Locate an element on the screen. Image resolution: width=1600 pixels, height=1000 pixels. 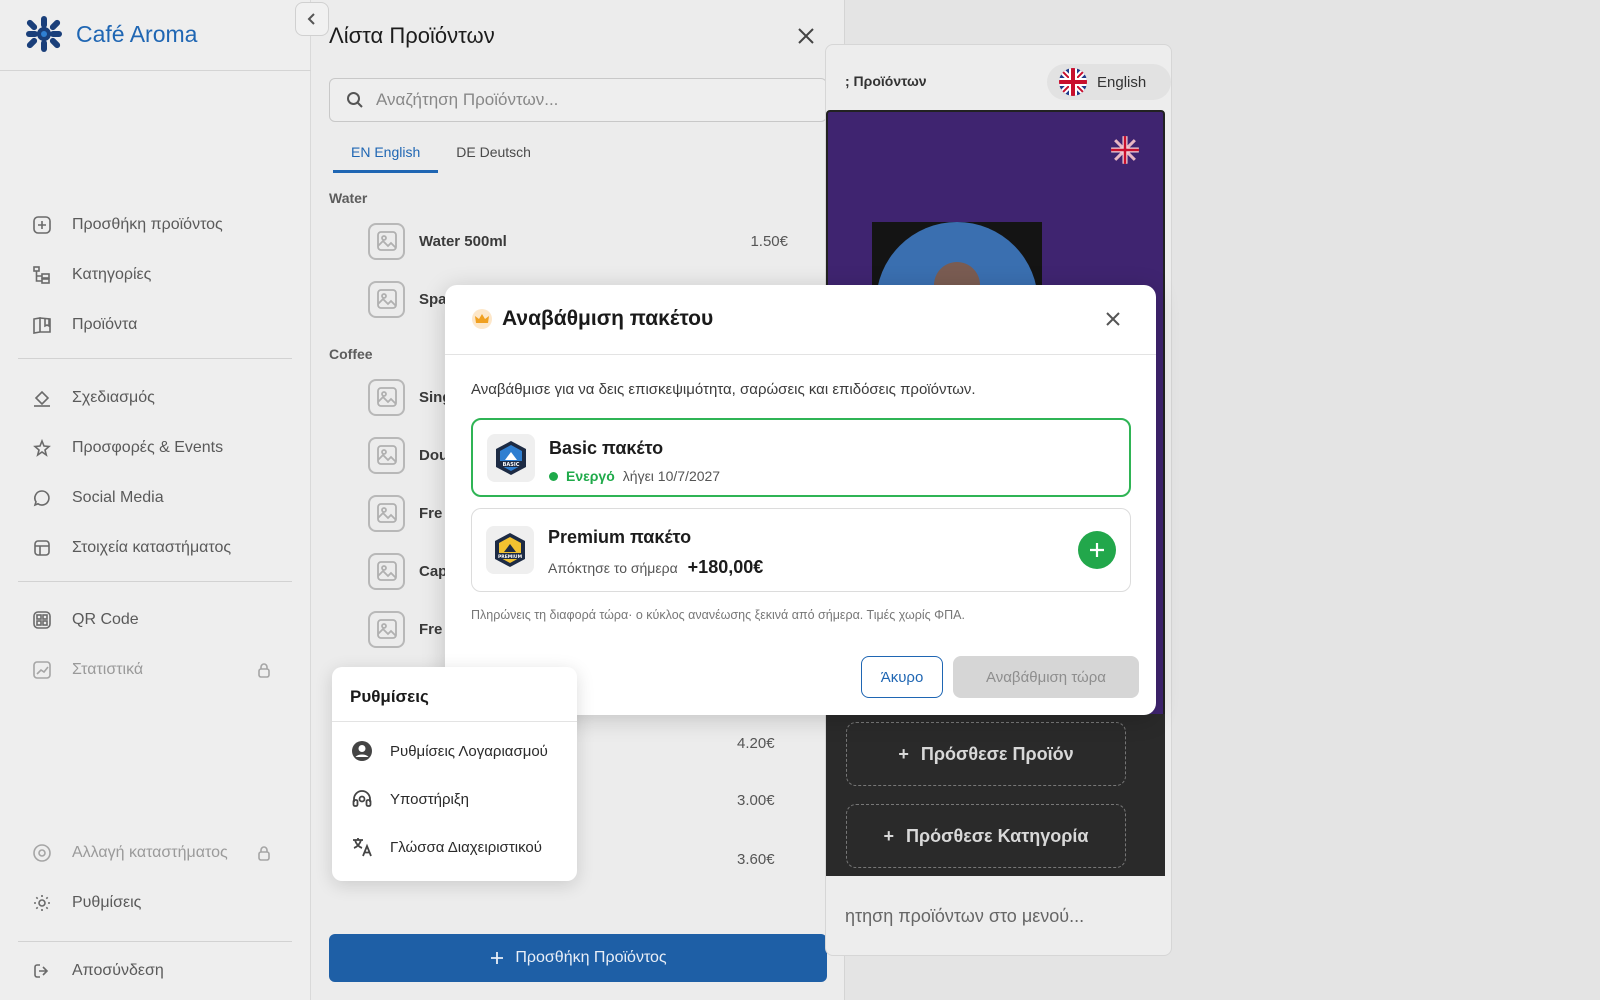
account-circle-icon is located at coordinates (362, 751).